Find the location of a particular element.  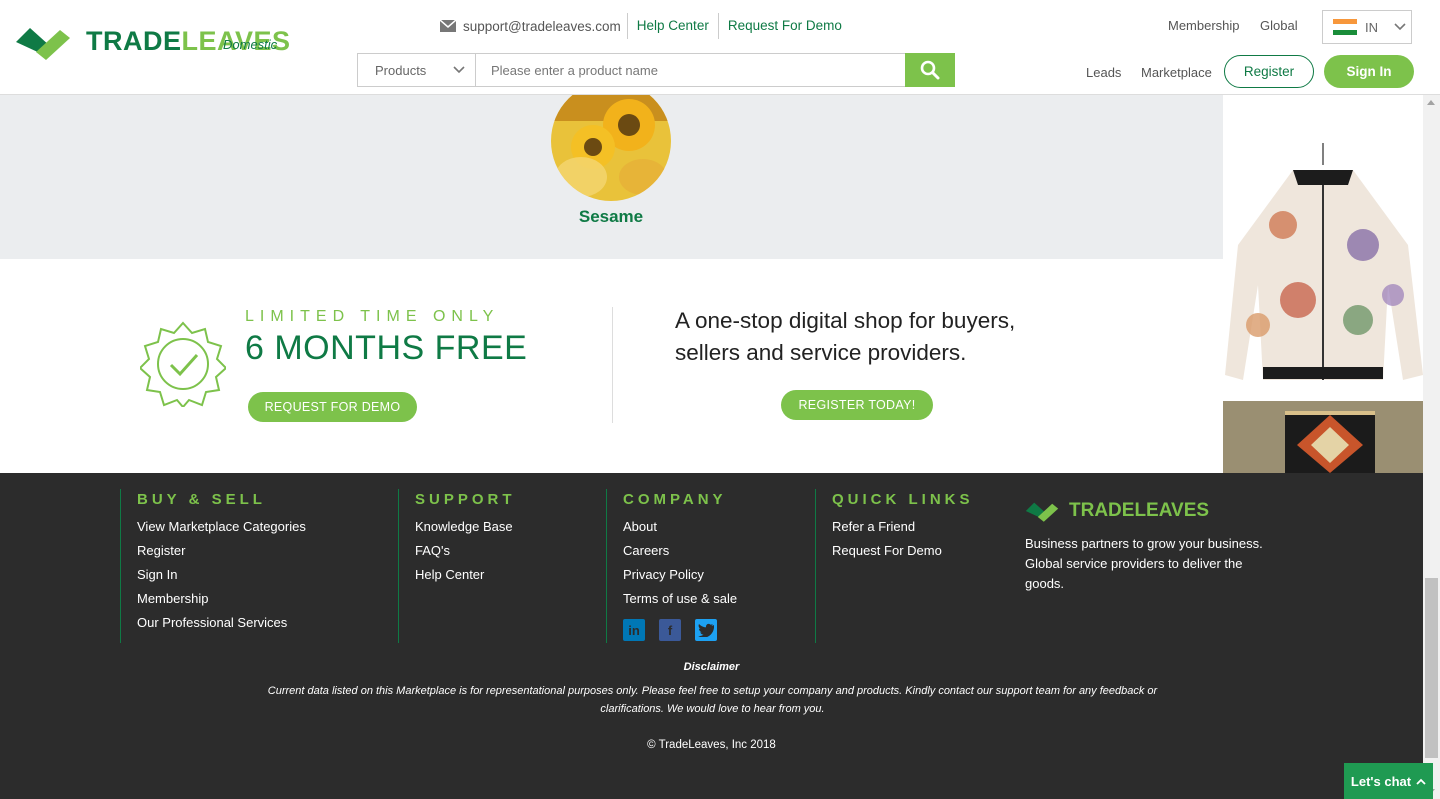

nav-leads: Leads is located at coordinates (1103, 72).